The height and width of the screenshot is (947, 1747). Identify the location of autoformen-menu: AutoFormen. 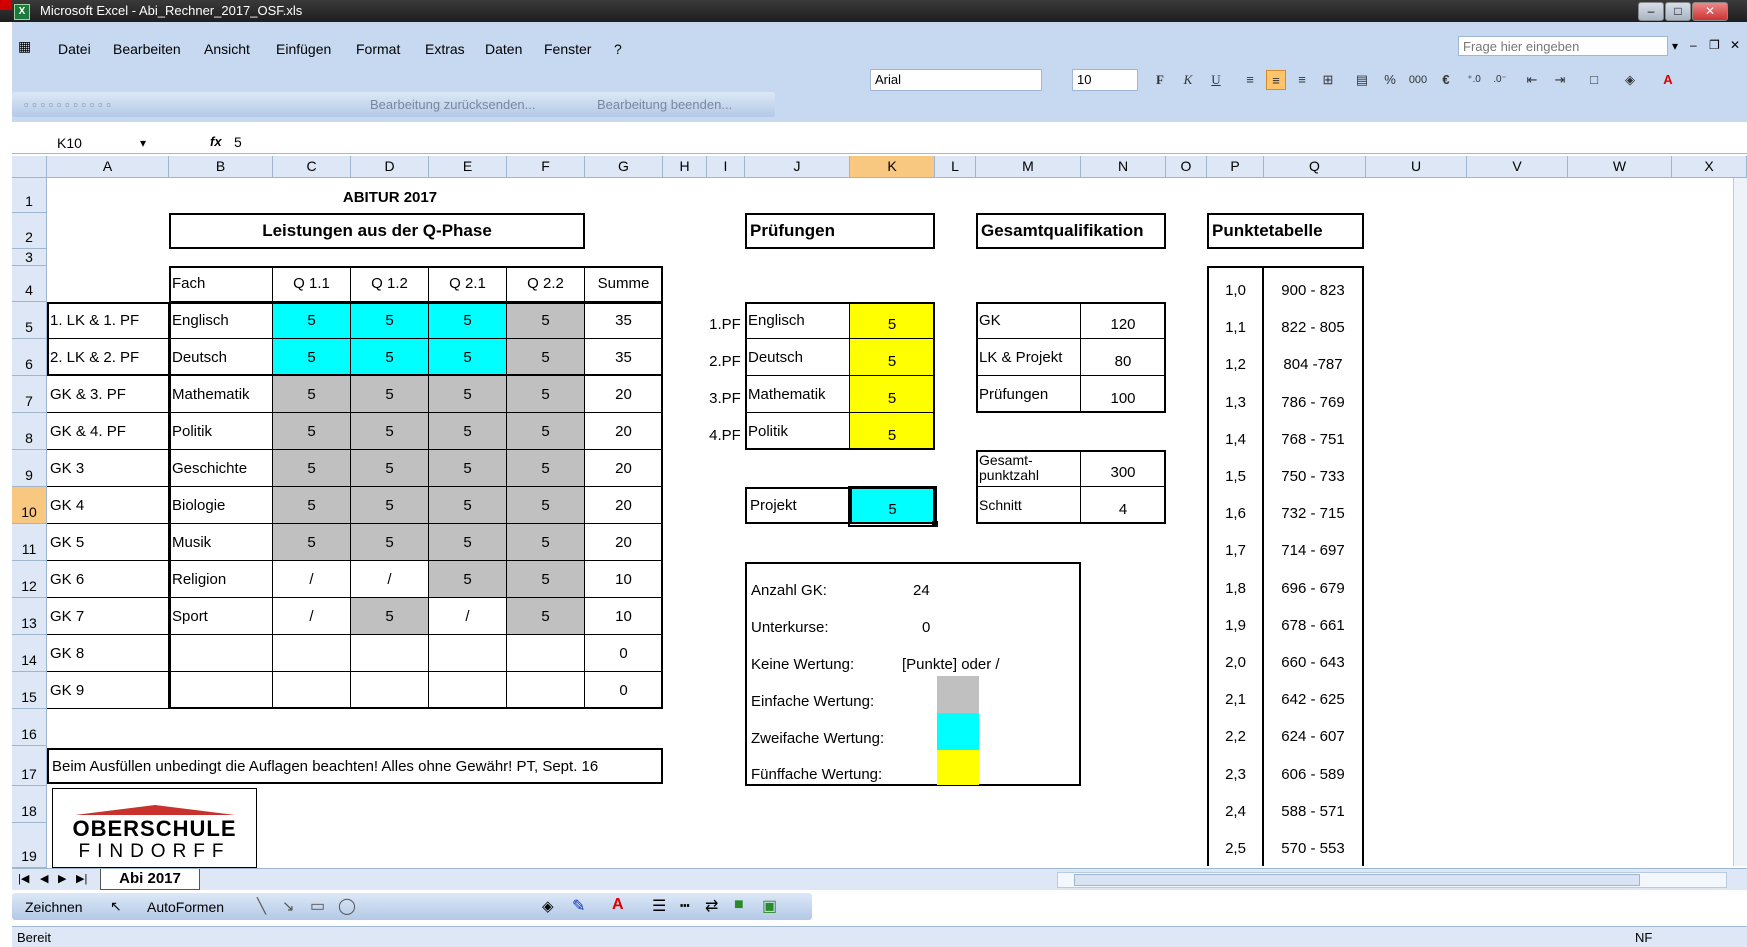
(185, 907).